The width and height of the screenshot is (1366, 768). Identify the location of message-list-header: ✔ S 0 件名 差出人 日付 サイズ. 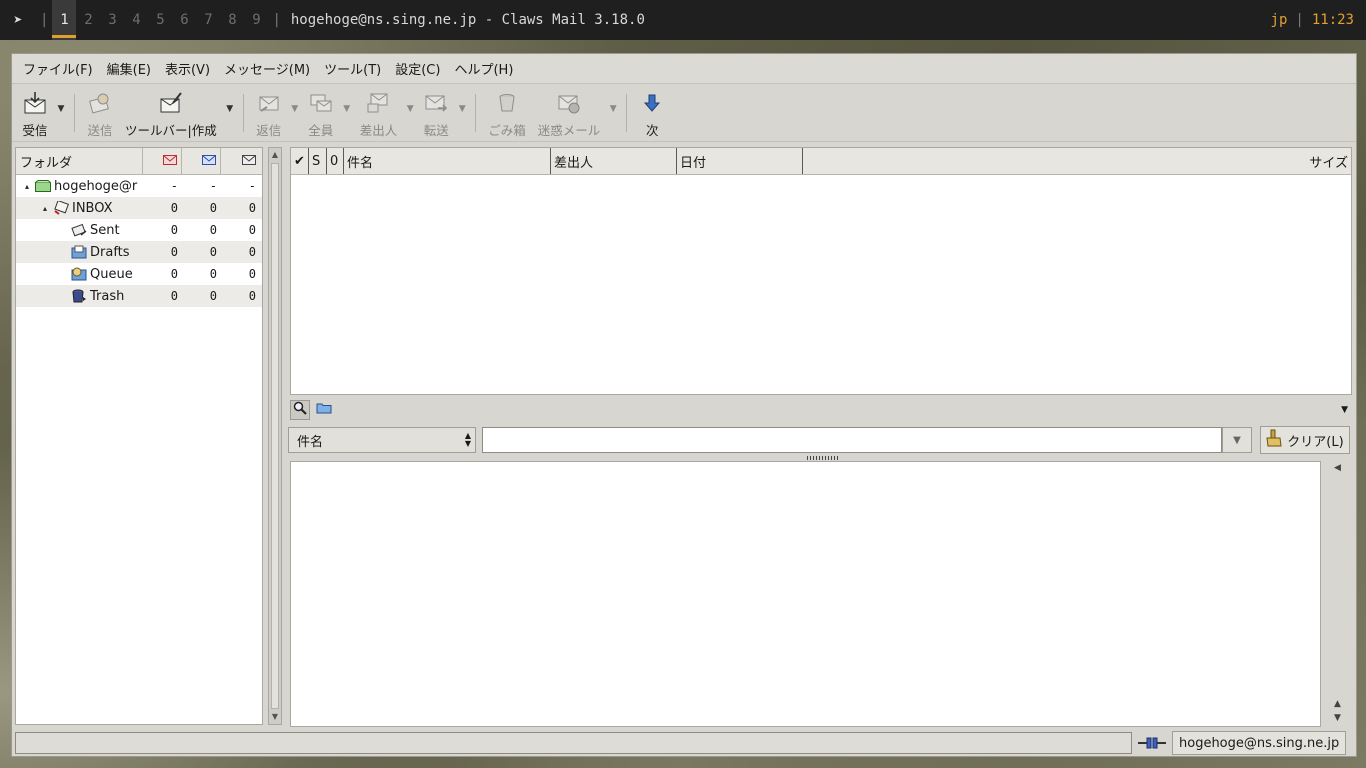
(821, 161).